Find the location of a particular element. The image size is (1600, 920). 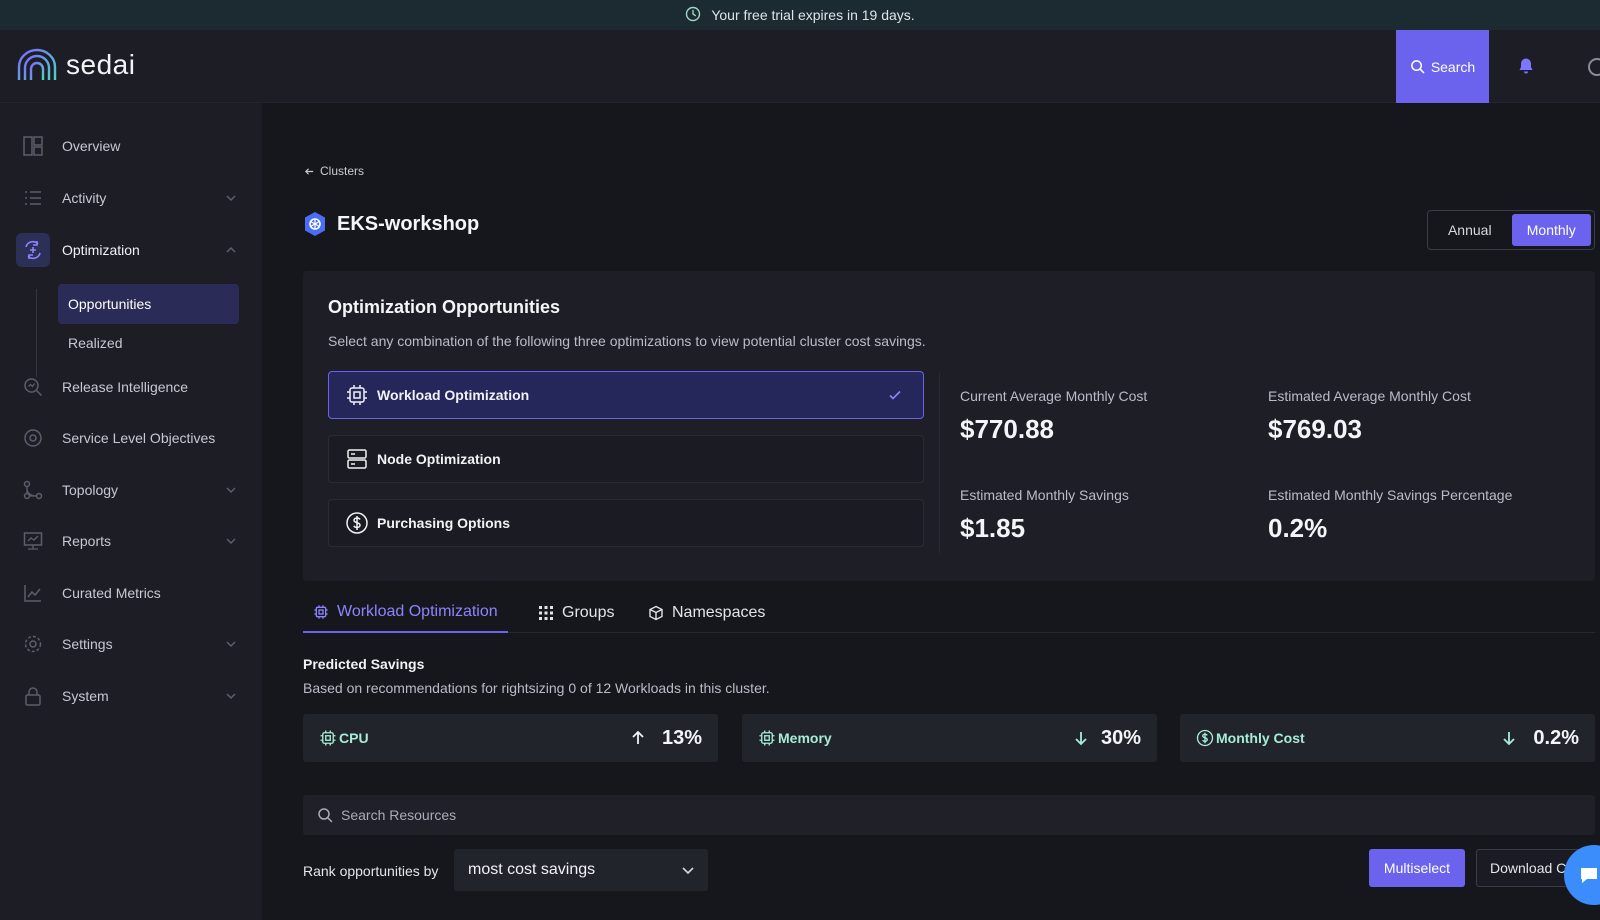

rank-label: Rank opportunities by is located at coordinates (371, 871).